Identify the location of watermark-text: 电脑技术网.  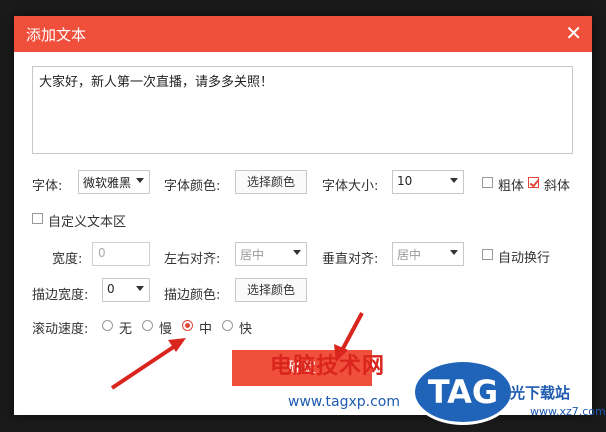
(328, 366).